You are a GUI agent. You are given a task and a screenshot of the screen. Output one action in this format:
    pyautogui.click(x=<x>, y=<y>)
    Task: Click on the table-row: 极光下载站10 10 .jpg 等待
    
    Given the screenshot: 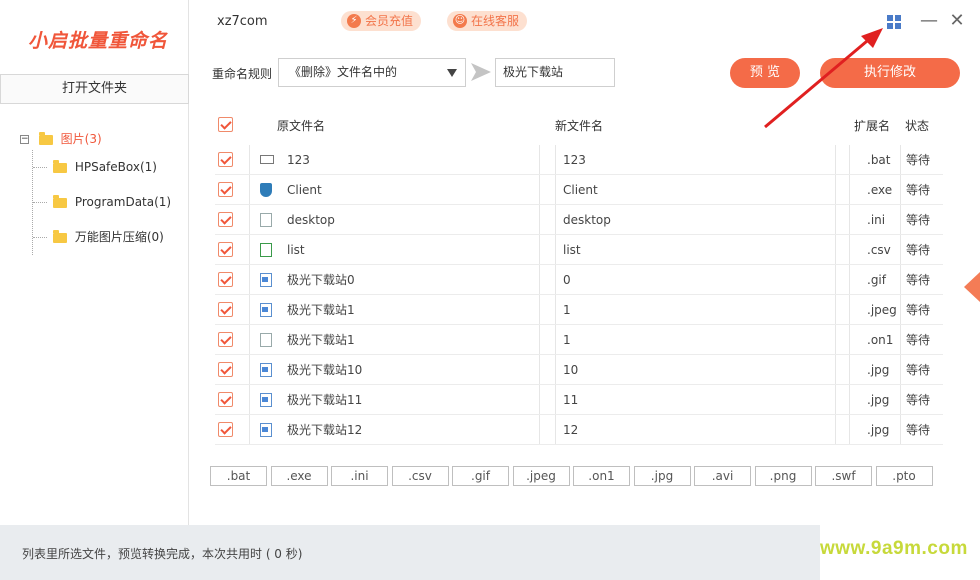 What is the action you would take?
    pyautogui.click(x=584, y=370)
    